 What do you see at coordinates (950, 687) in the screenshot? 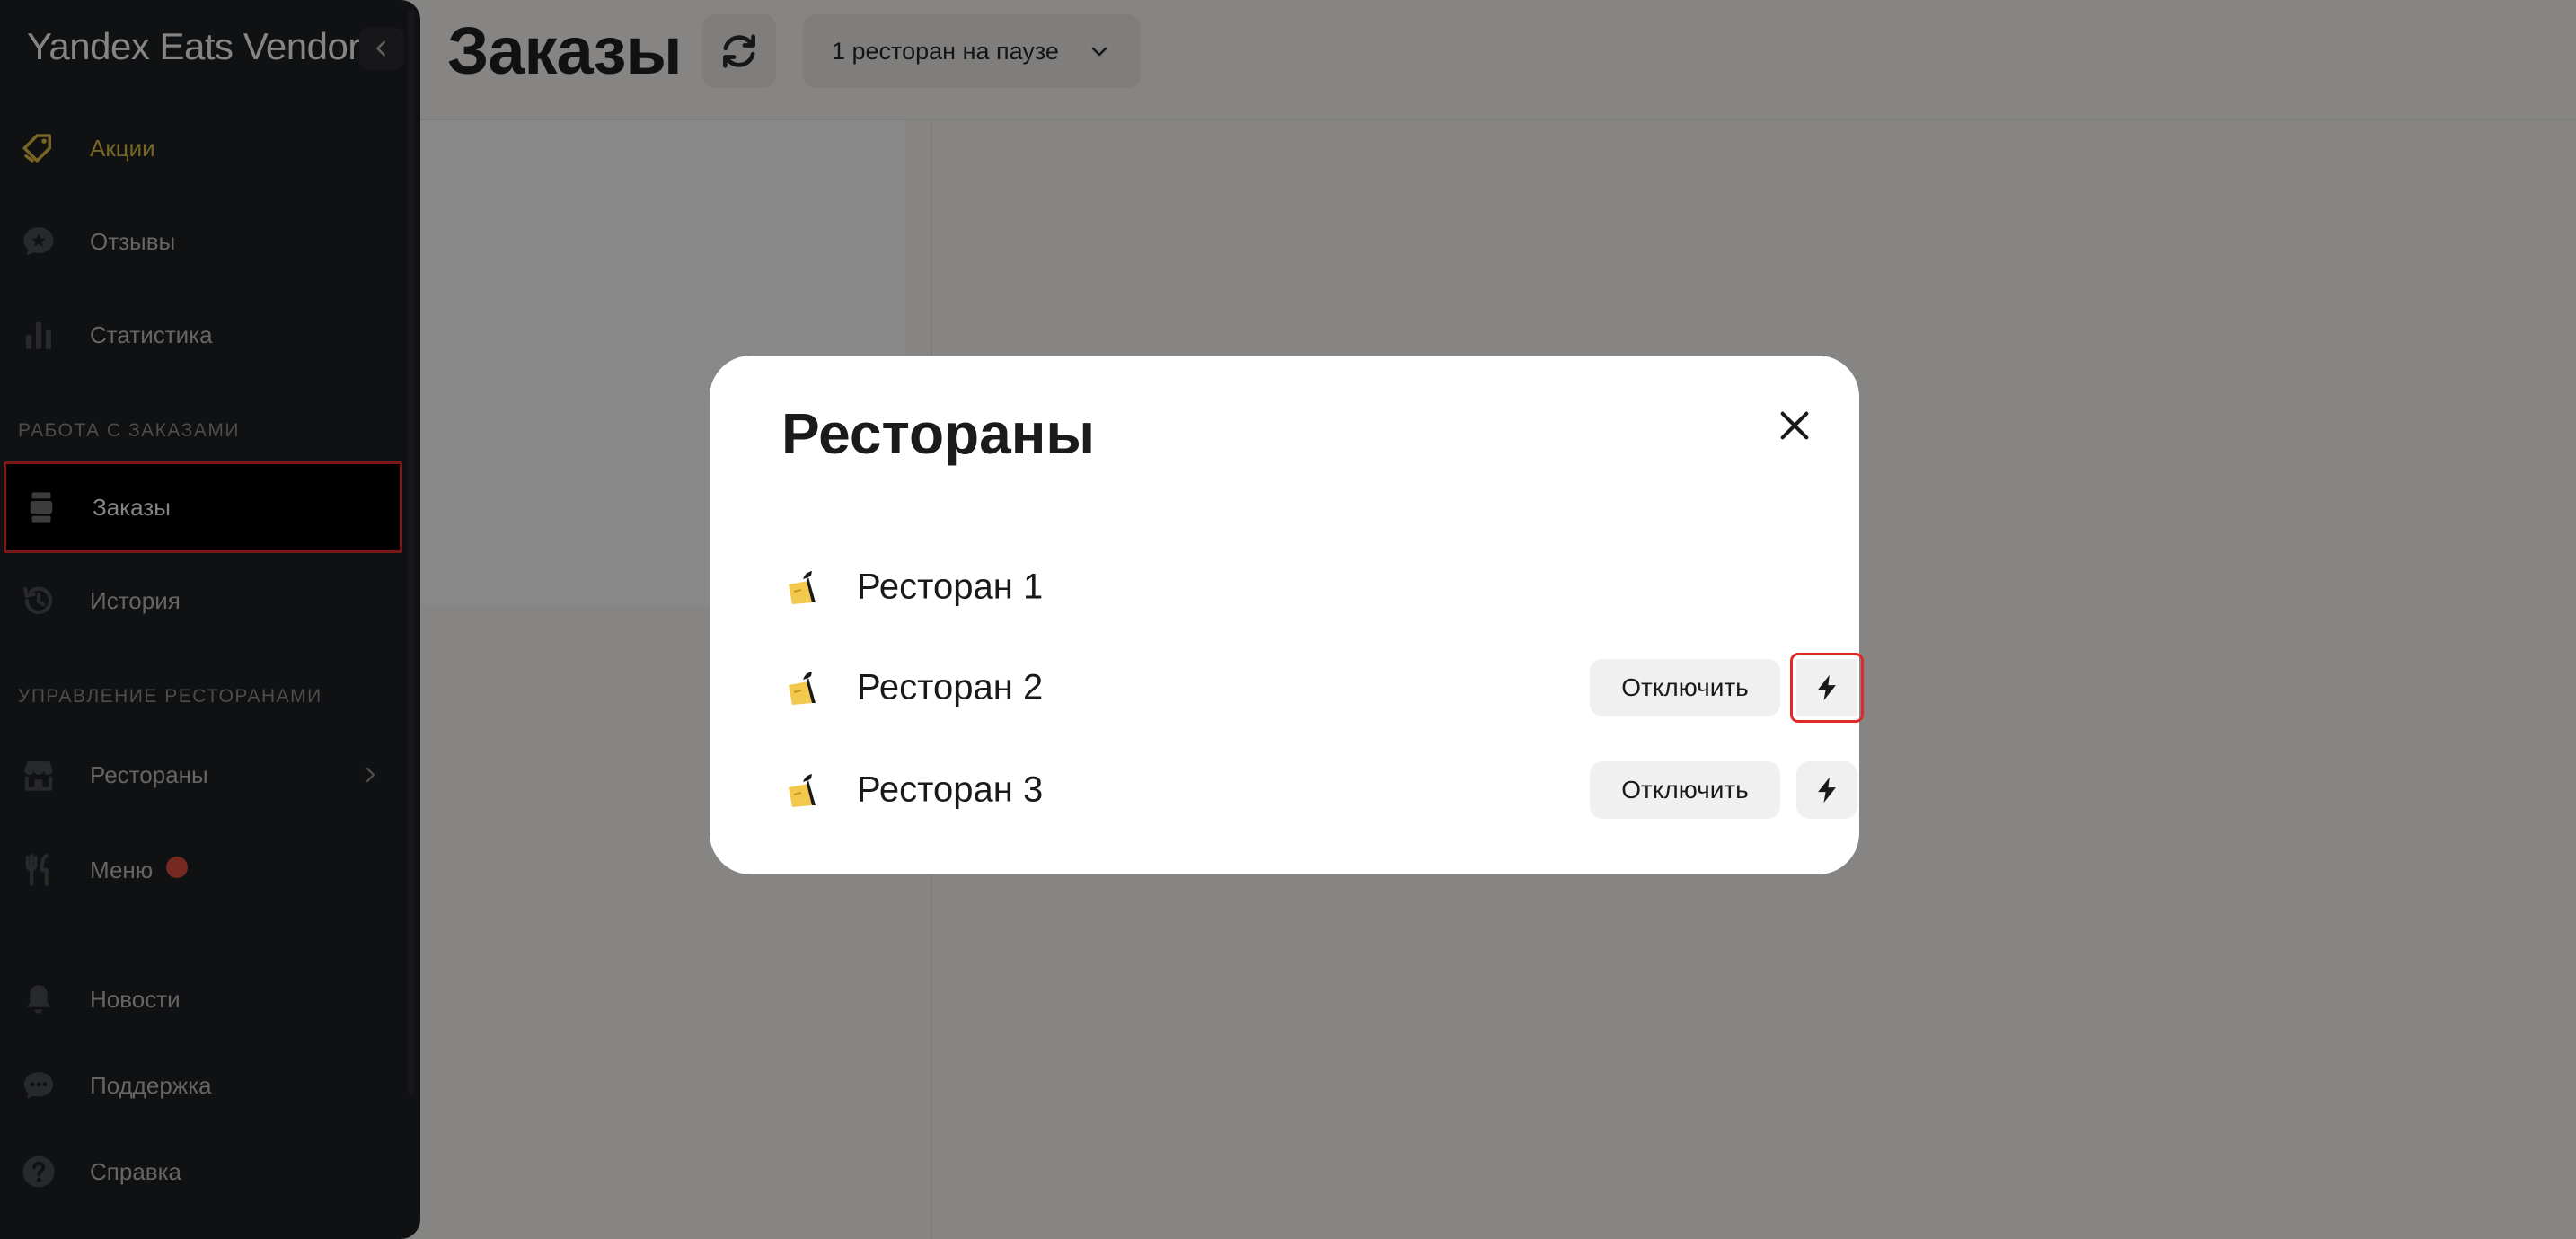
I see `restaurant-name: Ресторан 2` at bounding box center [950, 687].